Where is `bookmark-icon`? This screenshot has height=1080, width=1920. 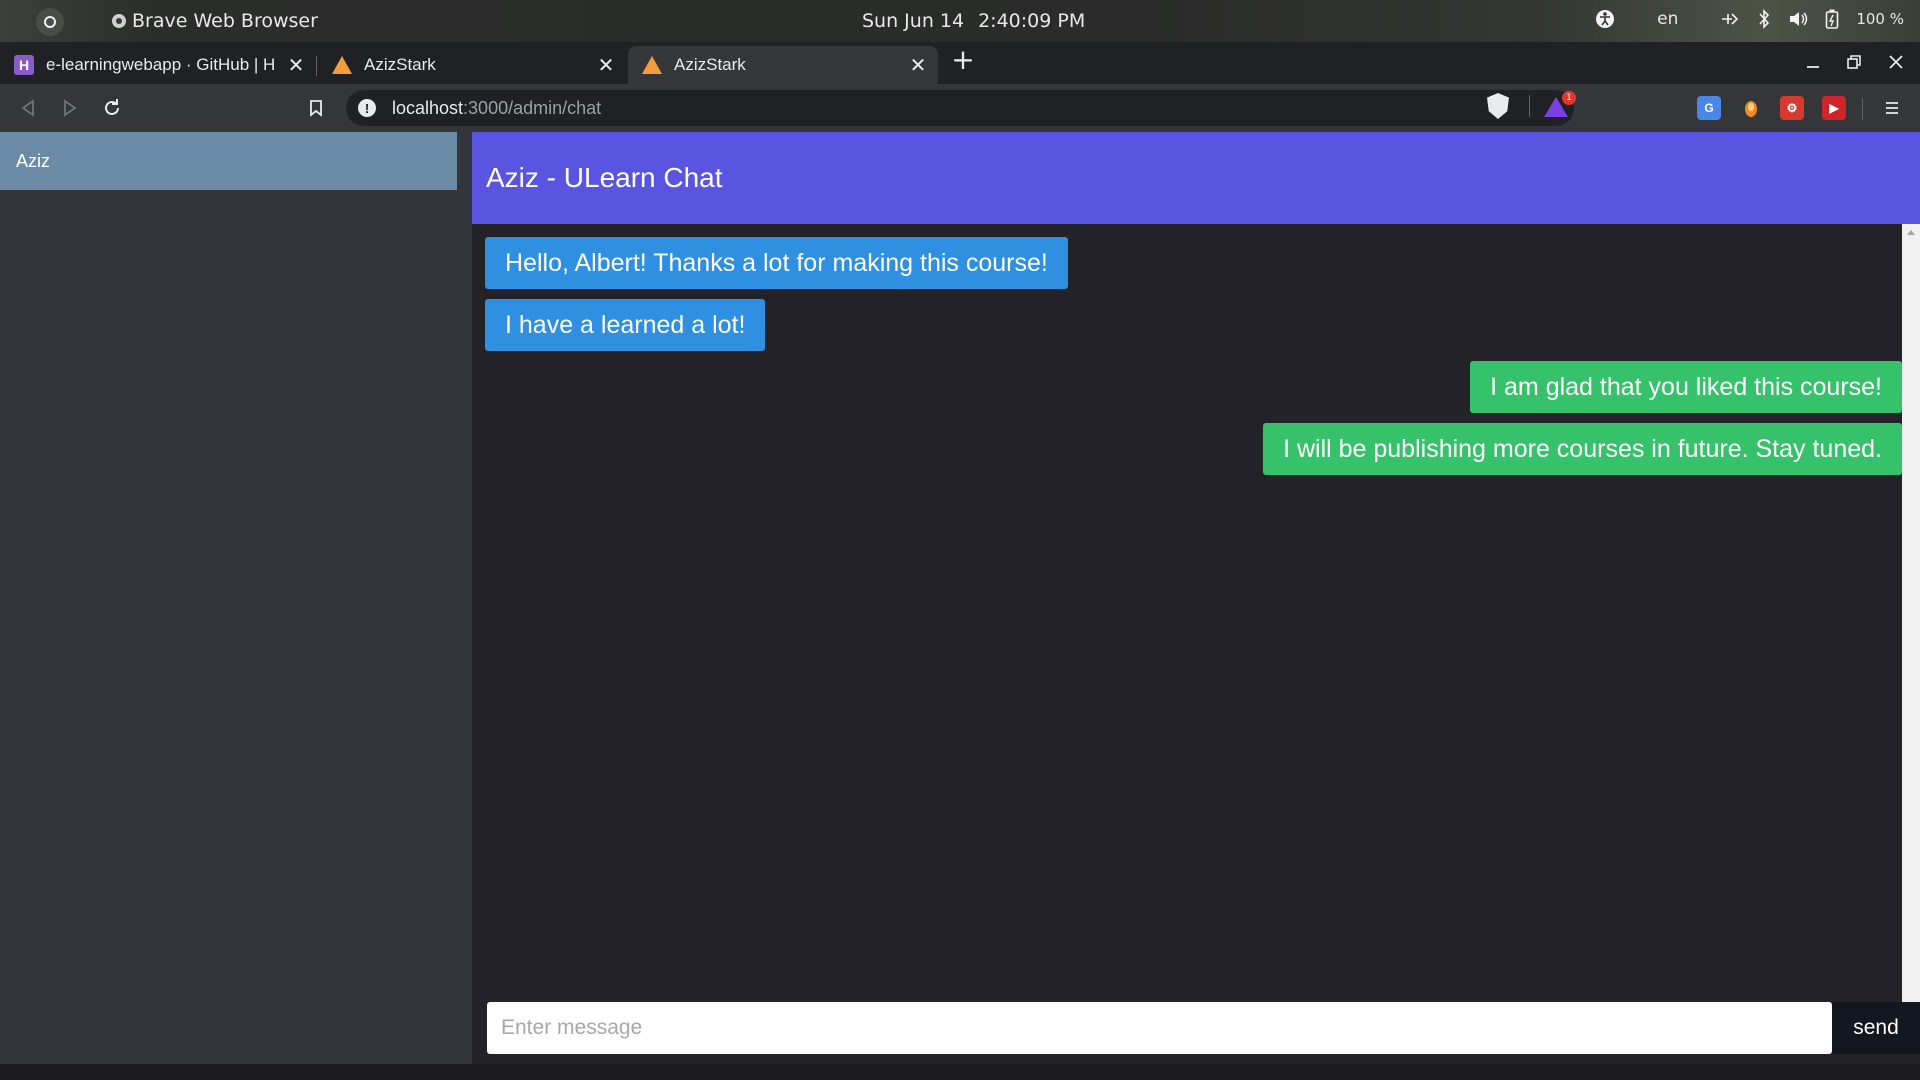
bookmark-icon is located at coordinates (316, 108).